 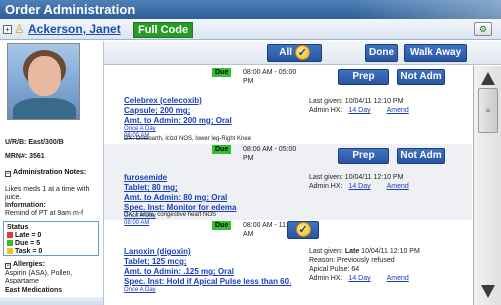 I want to click on drug-name: Lanoxin (digoxin), so click(x=211, y=252).